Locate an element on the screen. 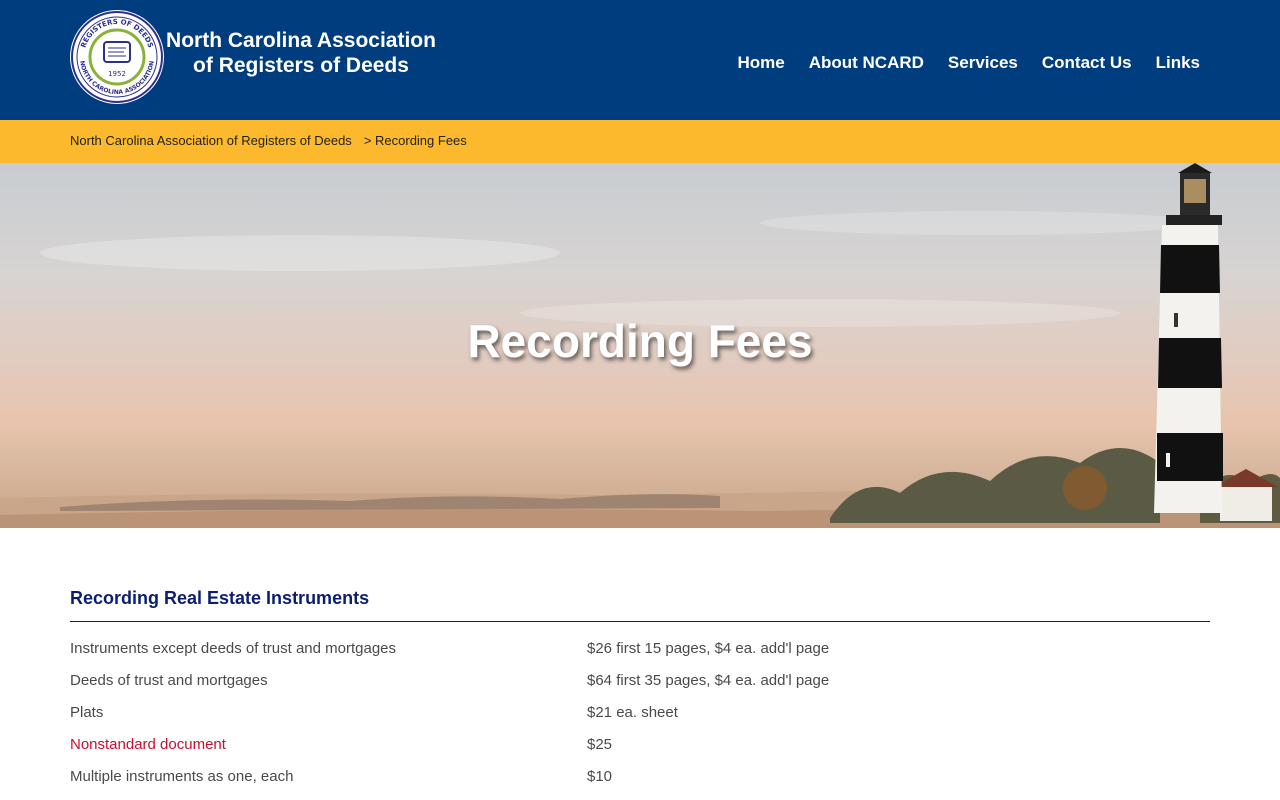 This screenshot has width=1280, height=800. site-title-line2: of Registers of Deeds is located at coordinates (301, 65).